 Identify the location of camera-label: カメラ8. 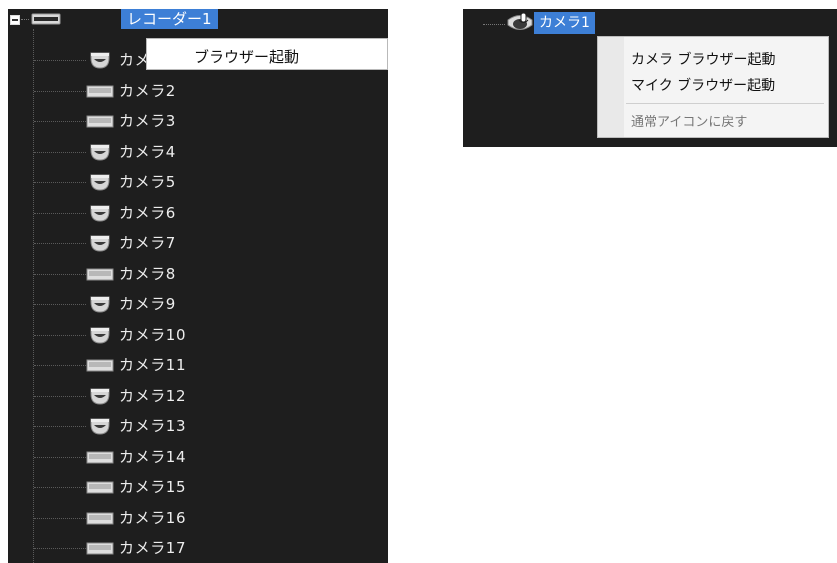
(147, 274).